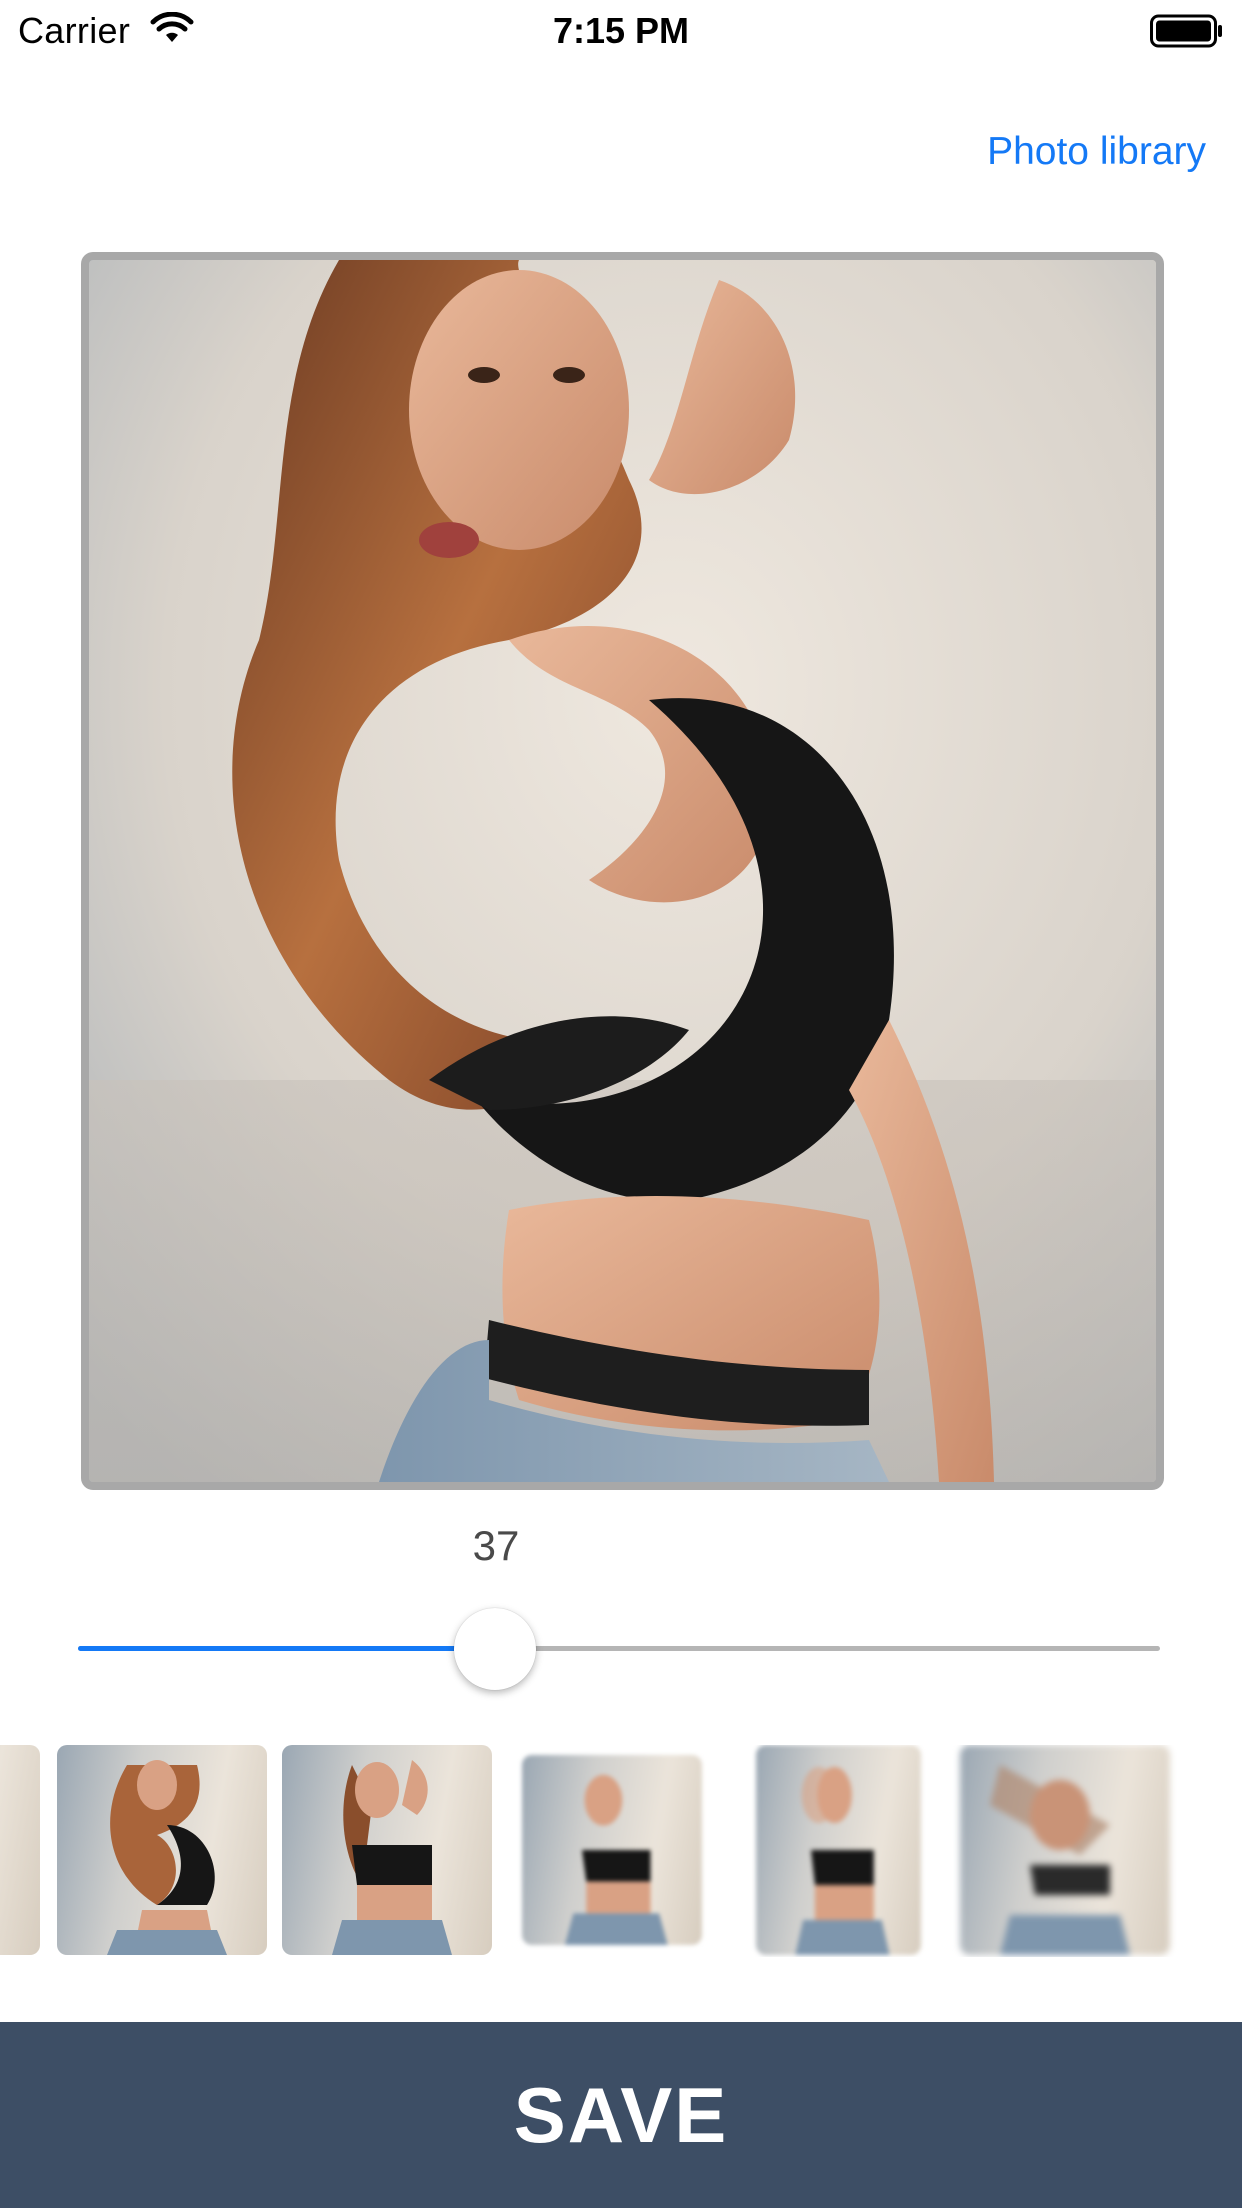 This screenshot has height=2208, width=1242. I want to click on photo-library-button: Photo library, so click(1096, 152).